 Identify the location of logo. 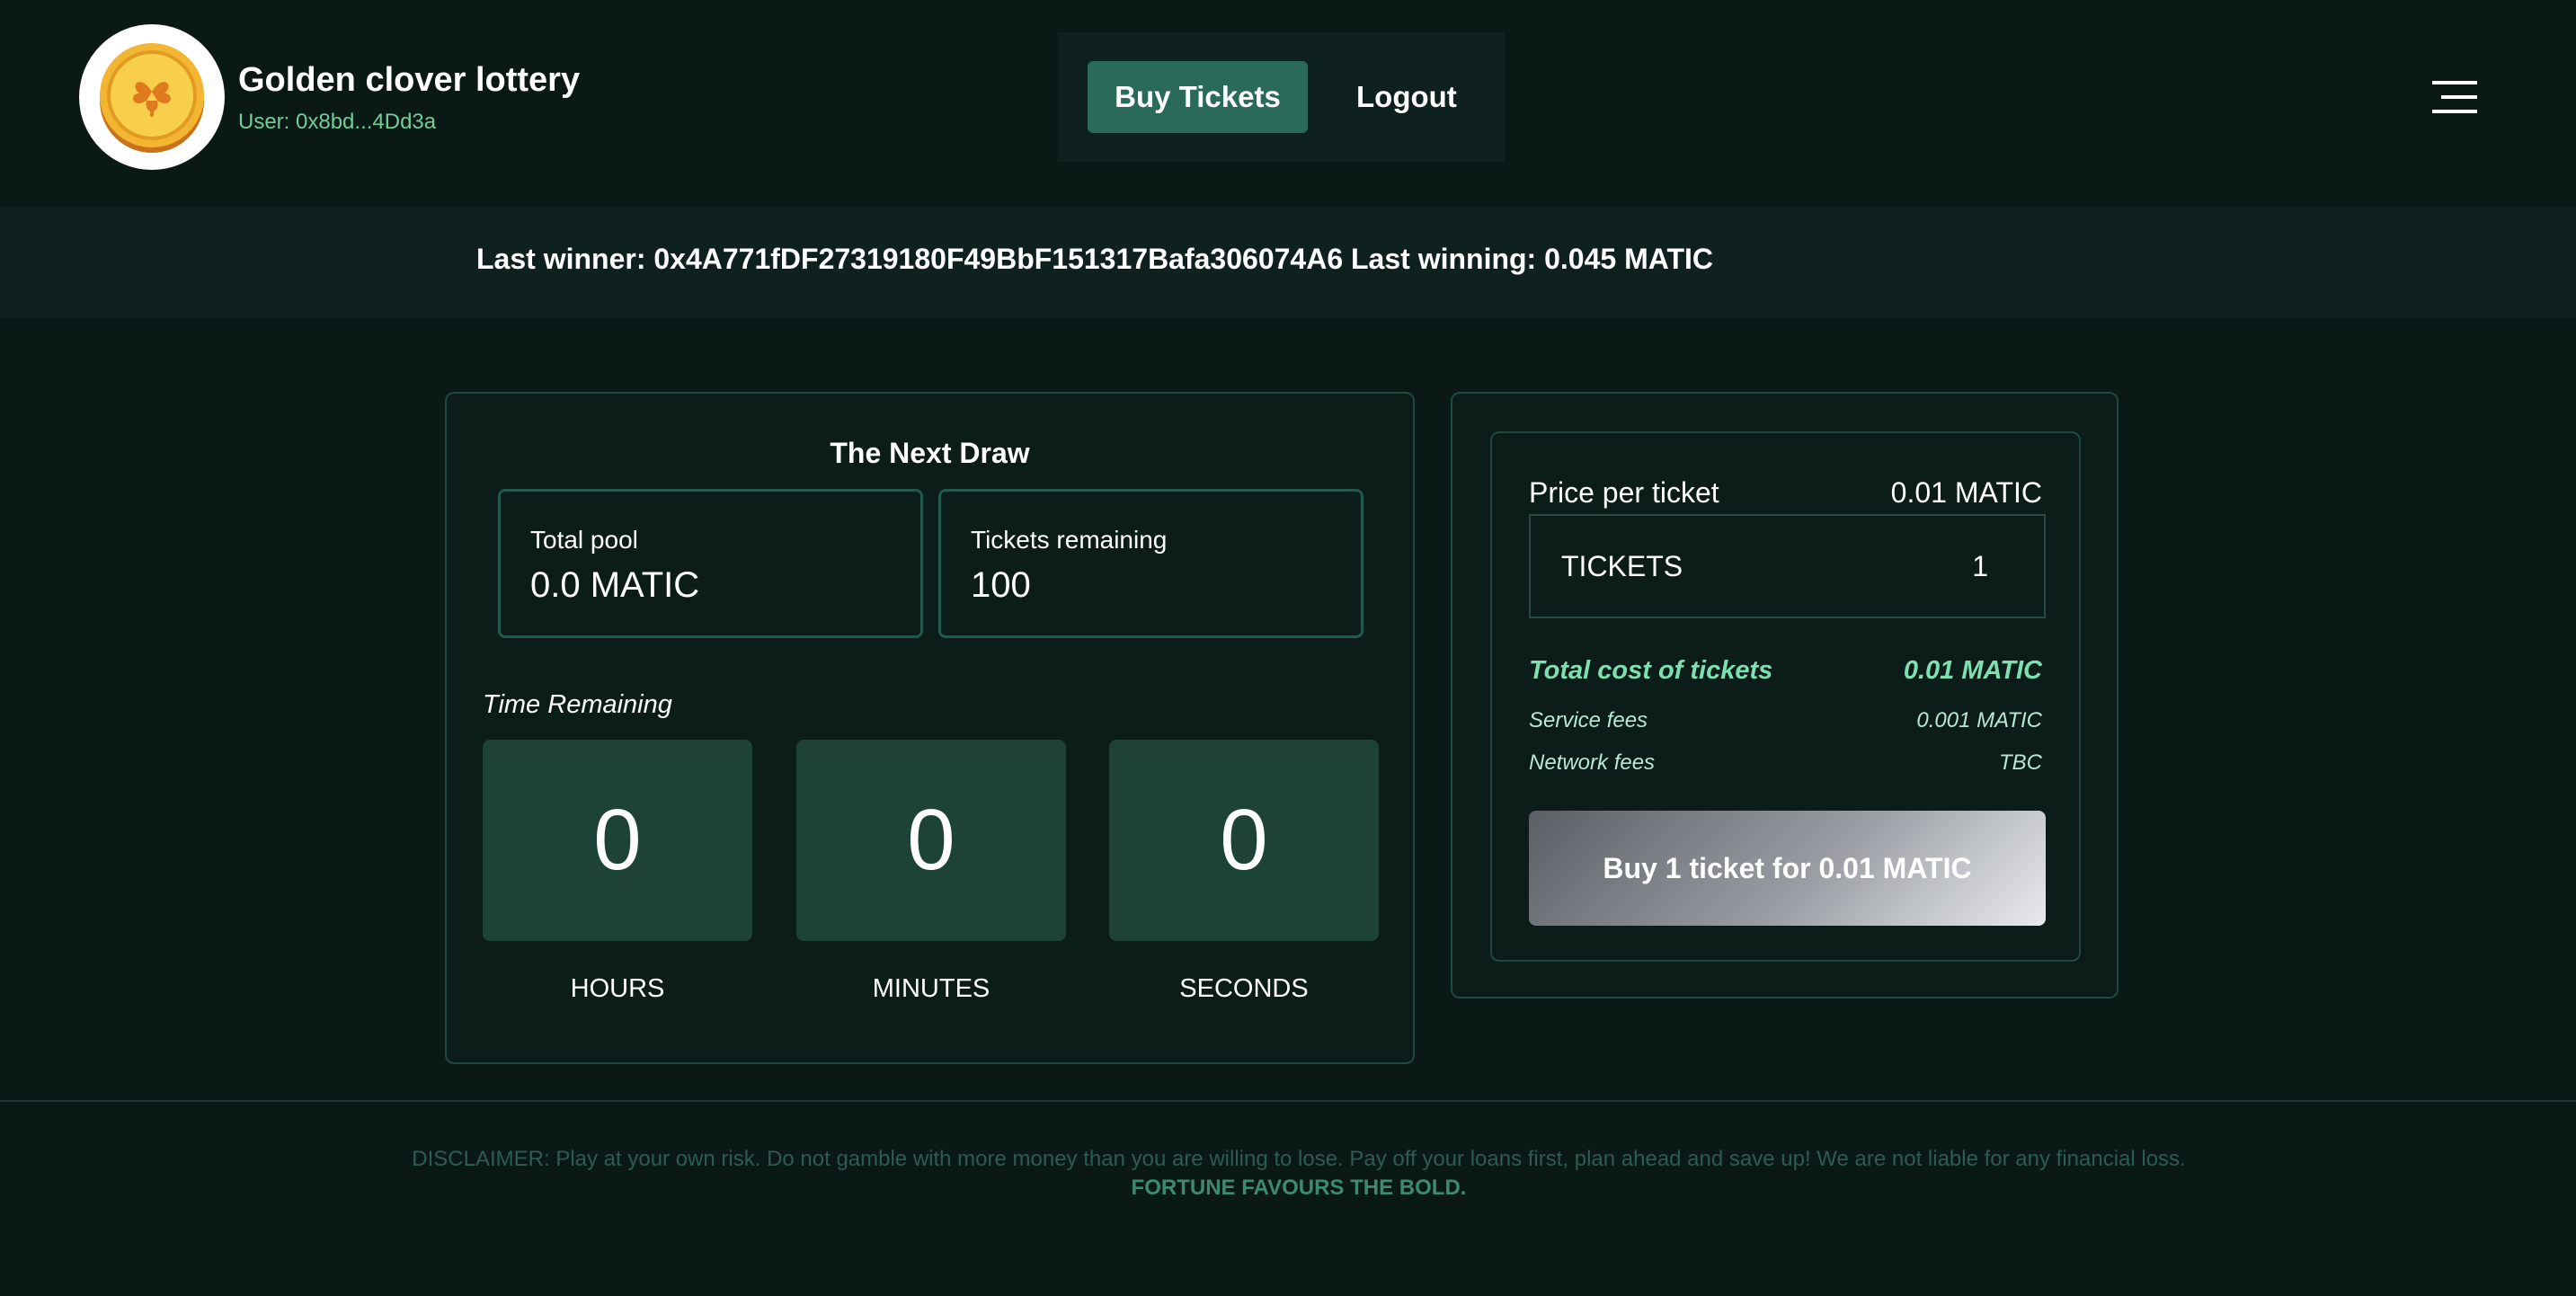
(152, 97).